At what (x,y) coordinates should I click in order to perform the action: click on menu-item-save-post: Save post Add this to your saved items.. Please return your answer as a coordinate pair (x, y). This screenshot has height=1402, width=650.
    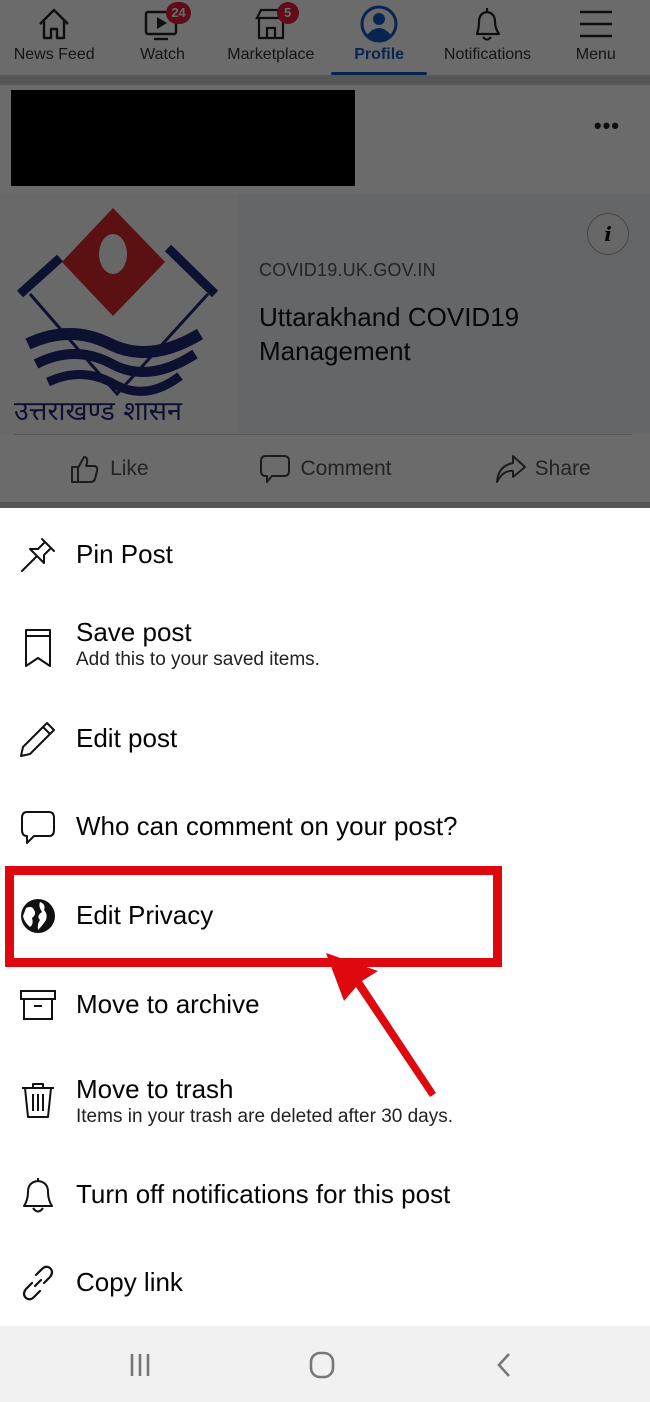
    Looking at the image, I should click on (325, 647).